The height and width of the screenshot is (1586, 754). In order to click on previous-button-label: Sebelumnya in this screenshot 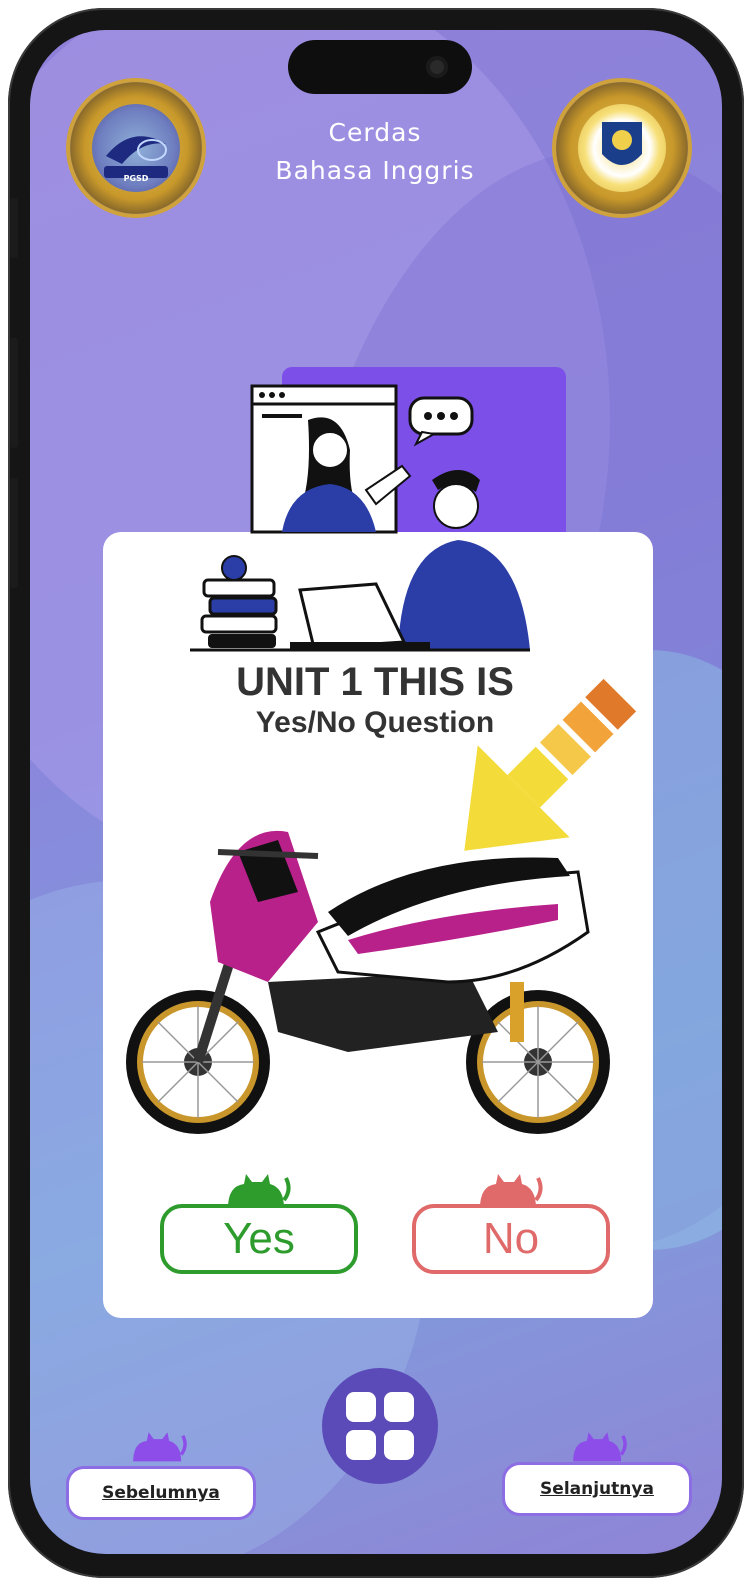, I will do `click(161, 1493)`.